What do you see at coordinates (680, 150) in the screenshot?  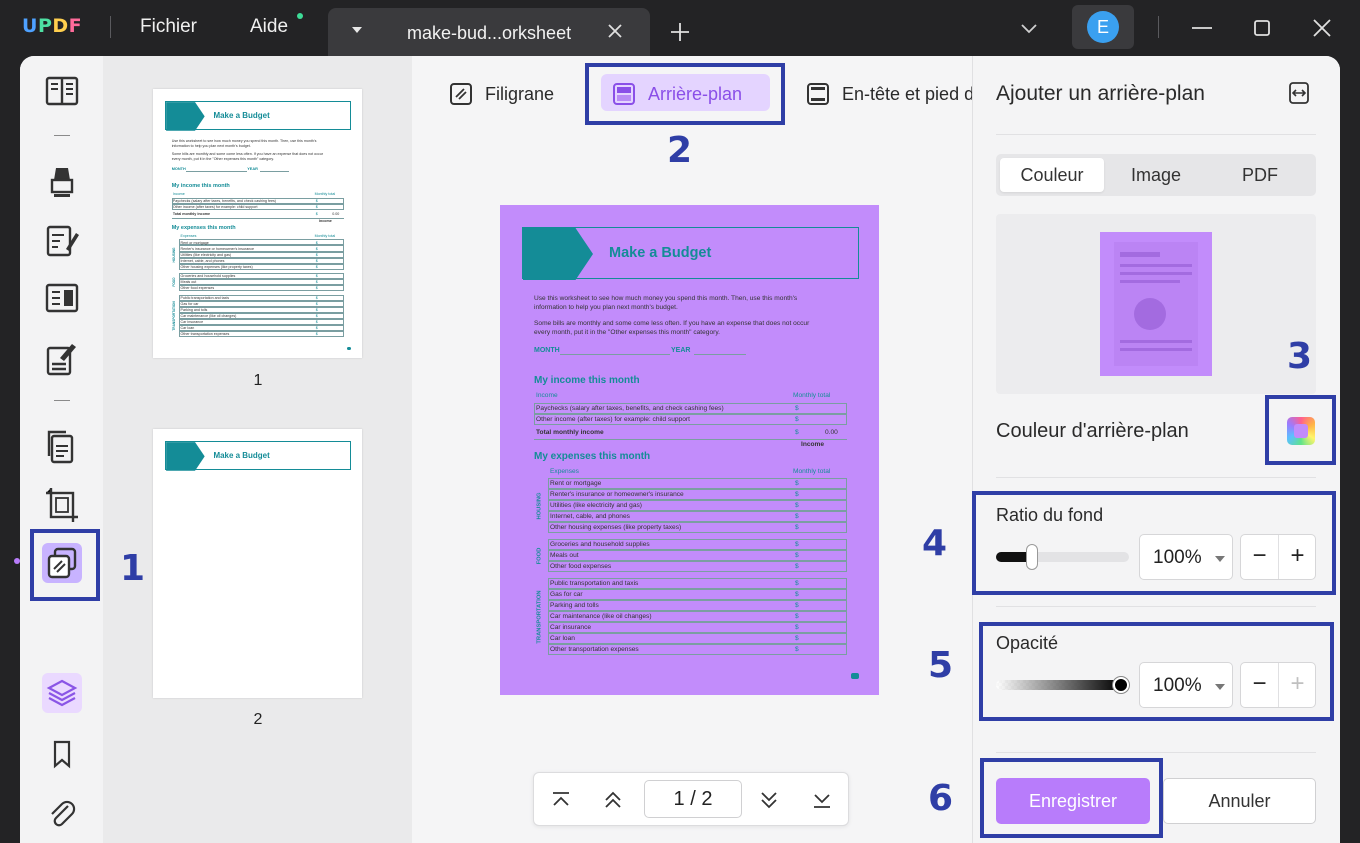 I see `annotation-number-2: 2` at bounding box center [680, 150].